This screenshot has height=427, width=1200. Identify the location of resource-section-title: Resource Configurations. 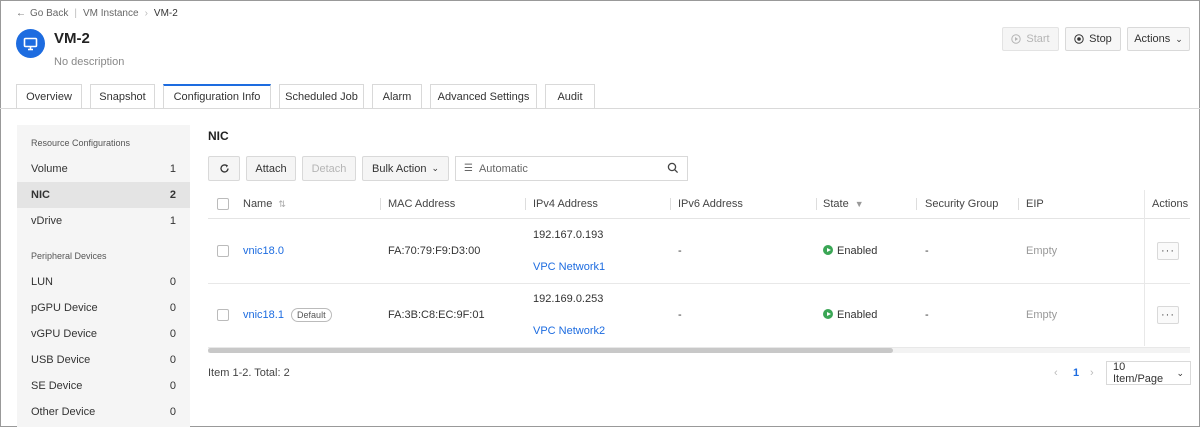
(81, 143).